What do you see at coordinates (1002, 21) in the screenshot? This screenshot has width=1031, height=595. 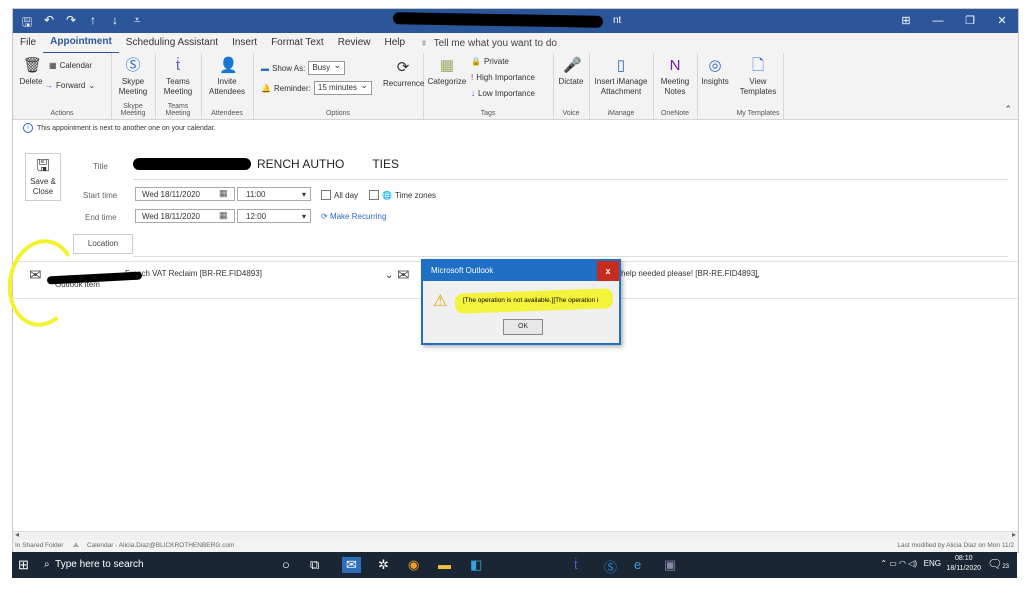 I see `close-button: ✕` at bounding box center [1002, 21].